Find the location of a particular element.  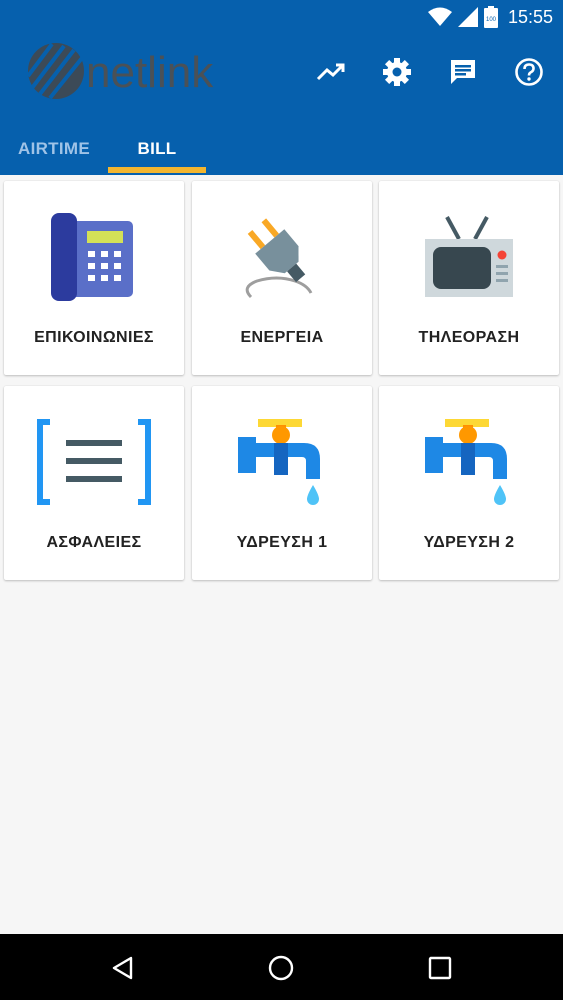

power-plug-icon is located at coordinates (282, 256).